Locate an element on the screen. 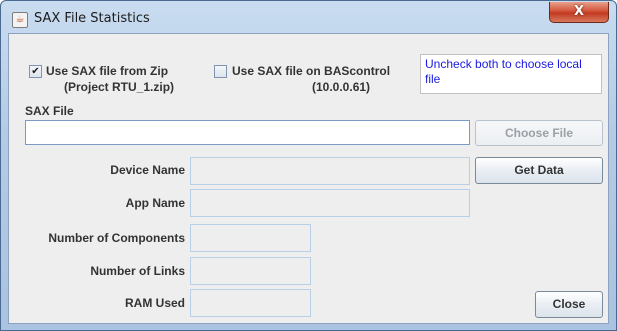  use-zip-checkbox: ✔ is located at coordinates (35, 71).